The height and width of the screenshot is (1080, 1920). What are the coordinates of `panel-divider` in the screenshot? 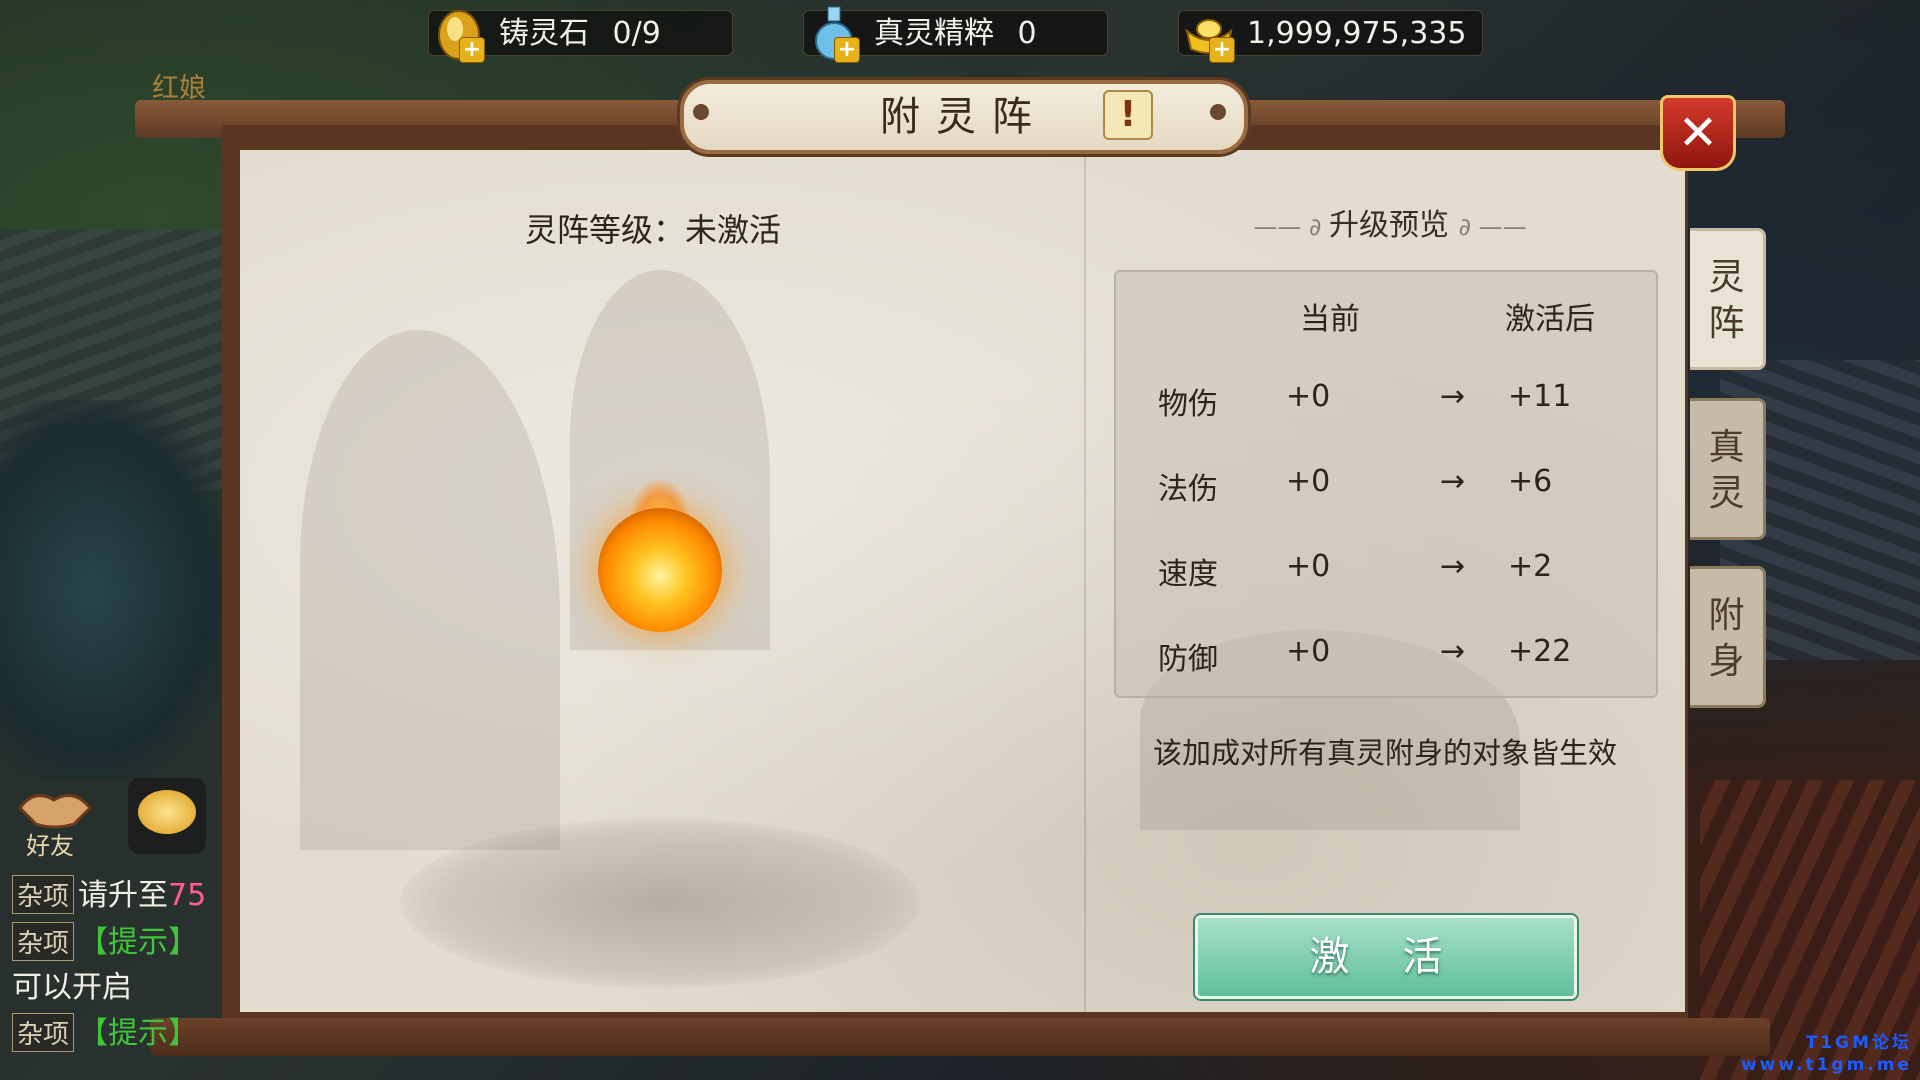 It's located at (1085, 581).